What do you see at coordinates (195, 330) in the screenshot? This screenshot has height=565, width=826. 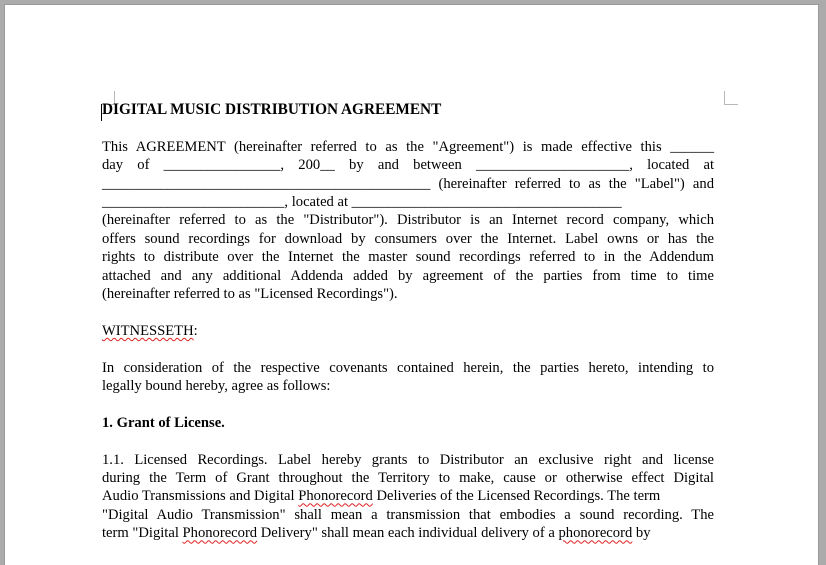 I see `witnesseth-colon: :` at bounding box center [195, 330].